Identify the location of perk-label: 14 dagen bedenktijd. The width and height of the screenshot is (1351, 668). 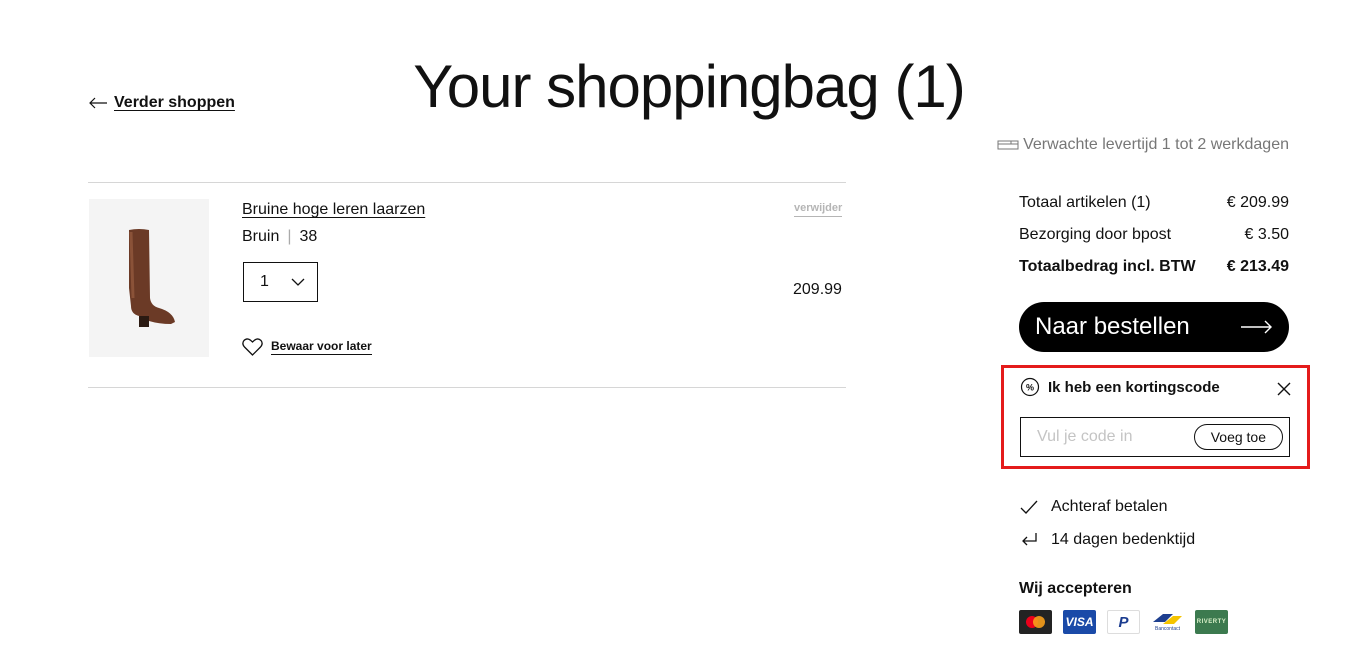
(1123, 539).